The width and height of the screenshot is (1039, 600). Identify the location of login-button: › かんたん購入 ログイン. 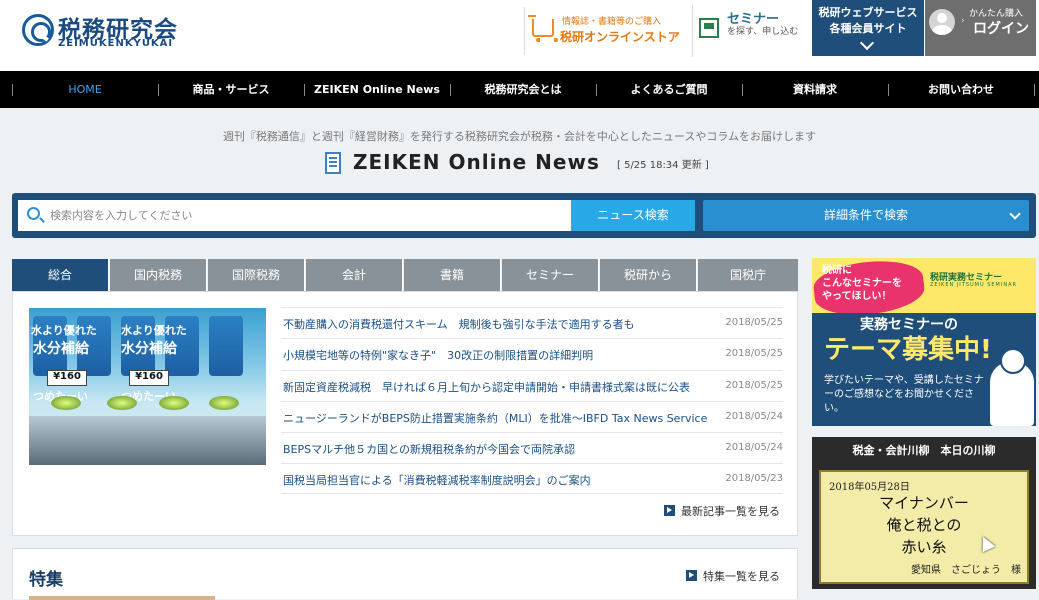
(980, 28).